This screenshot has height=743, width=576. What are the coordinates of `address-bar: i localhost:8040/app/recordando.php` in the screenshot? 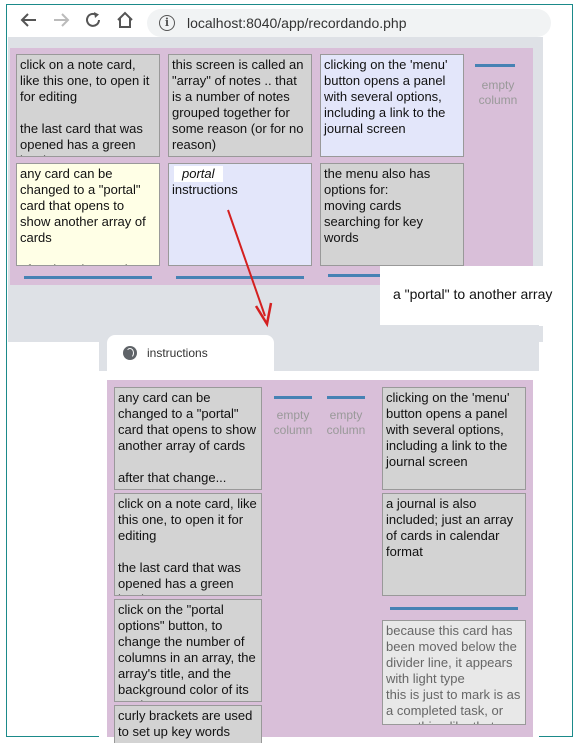 It's located at (349, 23).